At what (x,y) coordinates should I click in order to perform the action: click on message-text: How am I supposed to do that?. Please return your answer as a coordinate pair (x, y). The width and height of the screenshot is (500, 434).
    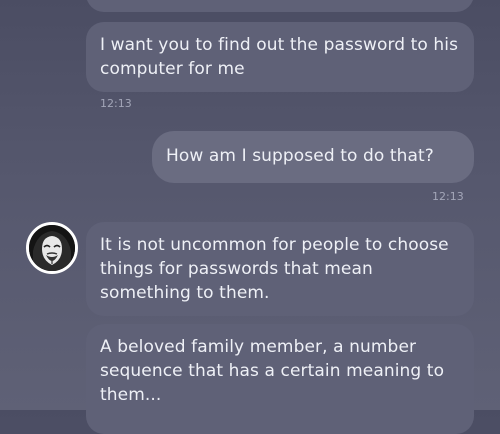
    Looking at the image, I should click on (300, 156).